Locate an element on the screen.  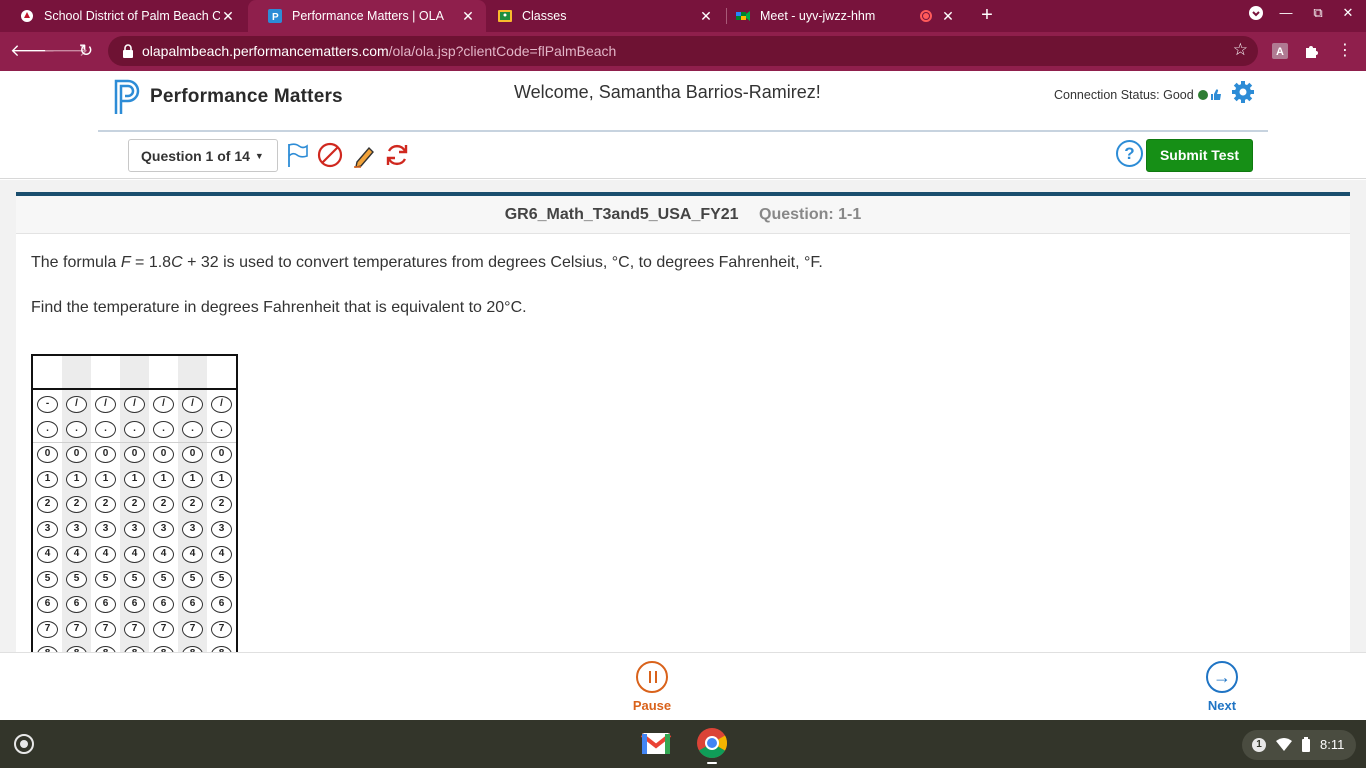
gmail-app-icon is located at coordinates (656, 743).